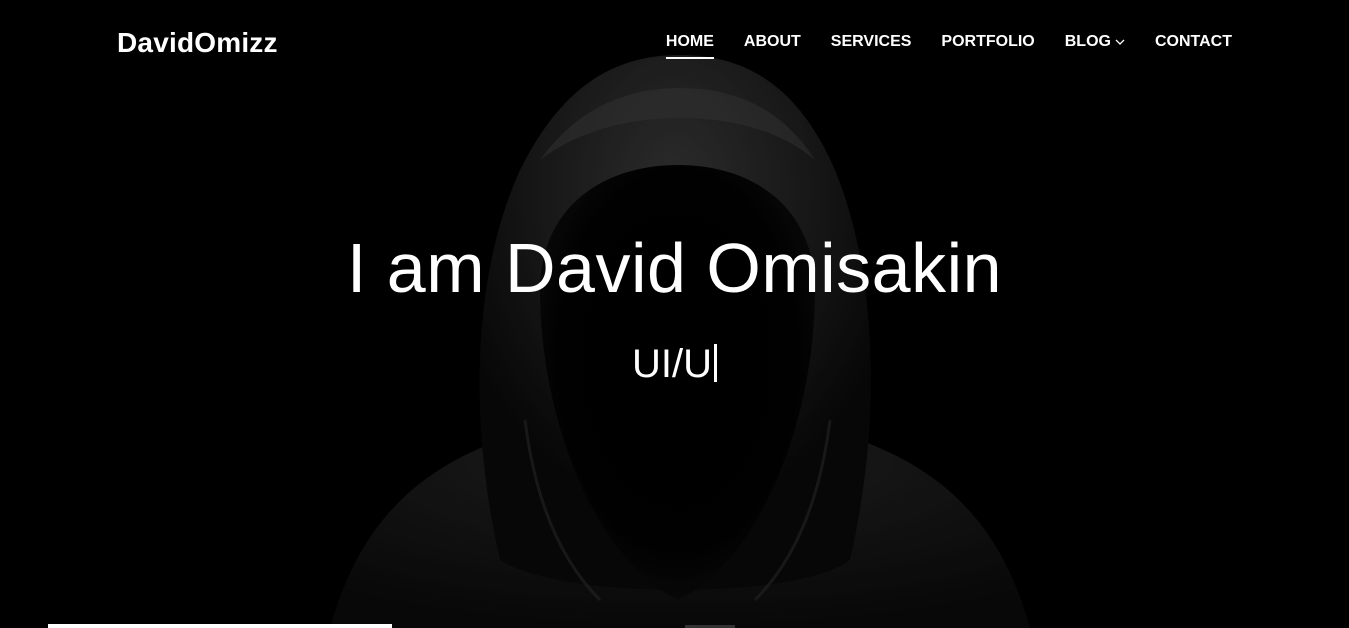  I want to click on brand-logo: DavidOmizz, so click(197, 43).